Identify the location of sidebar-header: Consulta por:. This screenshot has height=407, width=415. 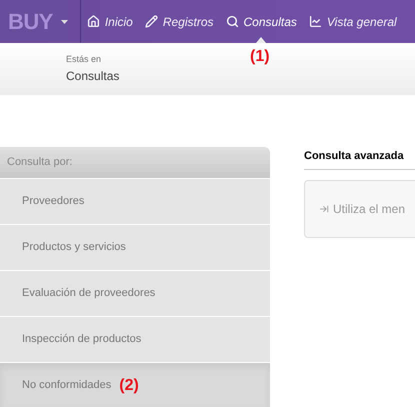
(135, 163).